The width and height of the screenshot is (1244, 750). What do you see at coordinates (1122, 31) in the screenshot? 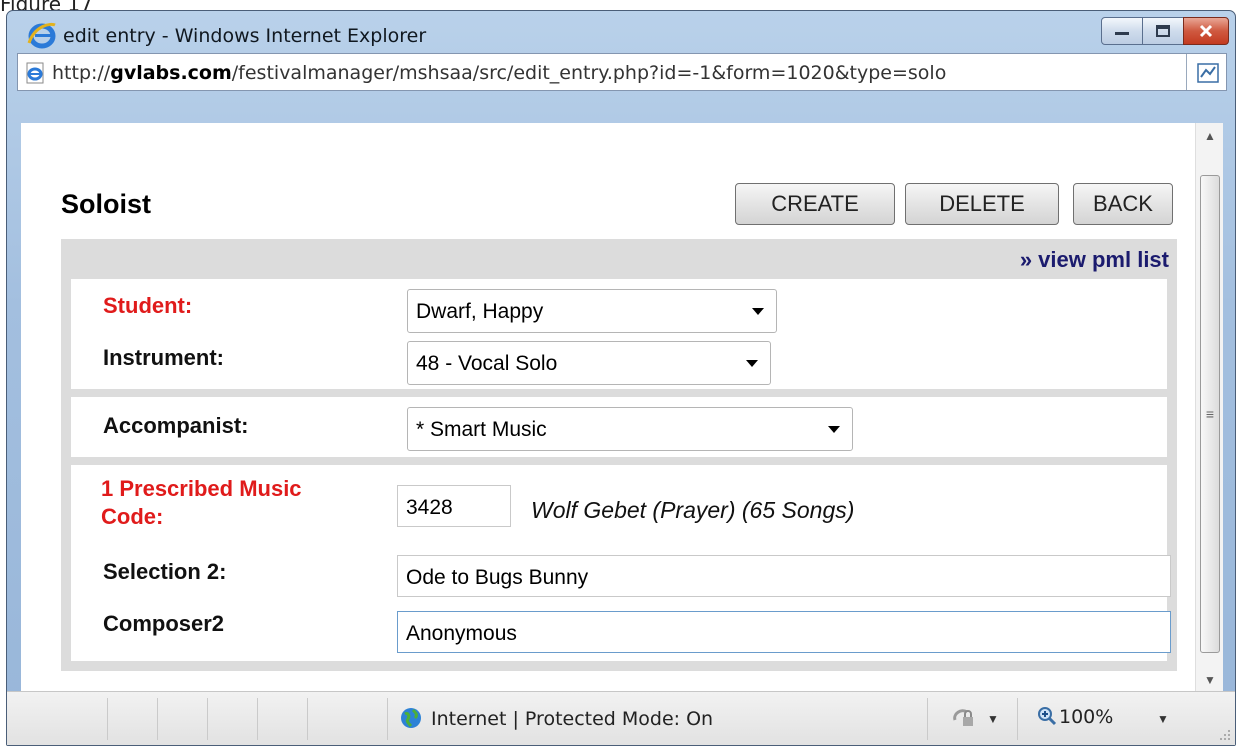
I see `minimize-button` at bounding box center [1122, 31].